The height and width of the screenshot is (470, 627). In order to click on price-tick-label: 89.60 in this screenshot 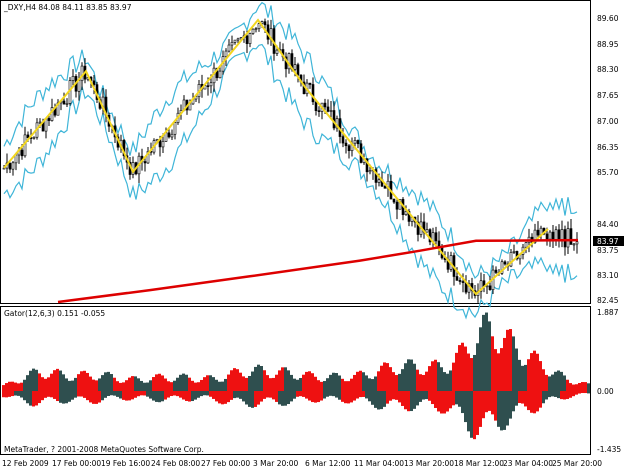, I will do `click(608, 18)`.